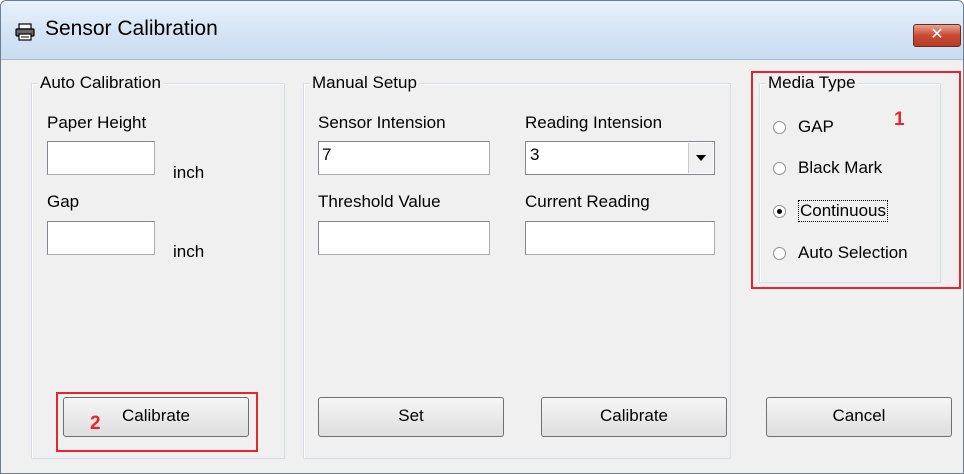 The width and height of the screenshot is (964, 474). Describe the element at coordinates (594, 122) in the screenshot. I see `reading-intension-label: Reading Intension` at that location.